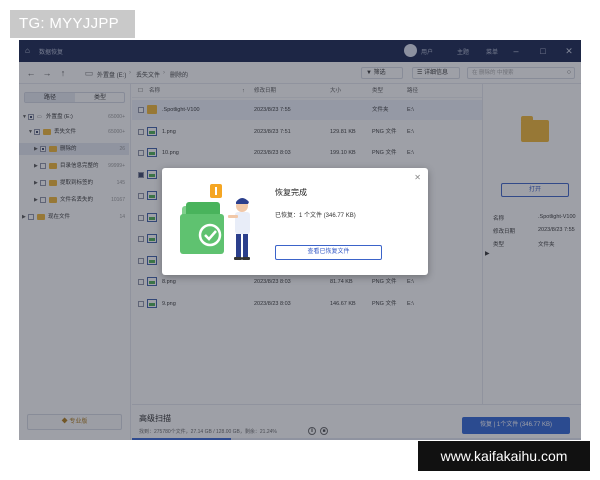 Image resolution: width=600 pixels, height=480 pixels. Describe the element at coordinates (72, 24) in the screenshot. I see `watermark-top-left: TG: MYYJJPP` at that location.